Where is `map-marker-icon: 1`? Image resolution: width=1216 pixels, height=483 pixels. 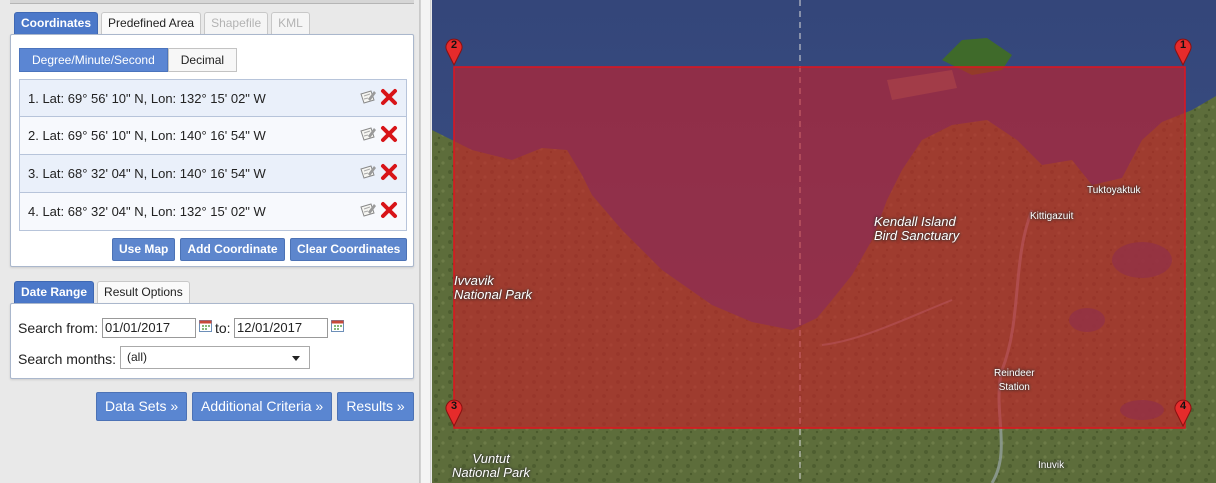
map-marker-icon: 1 is located at coordinates (1183, 51).